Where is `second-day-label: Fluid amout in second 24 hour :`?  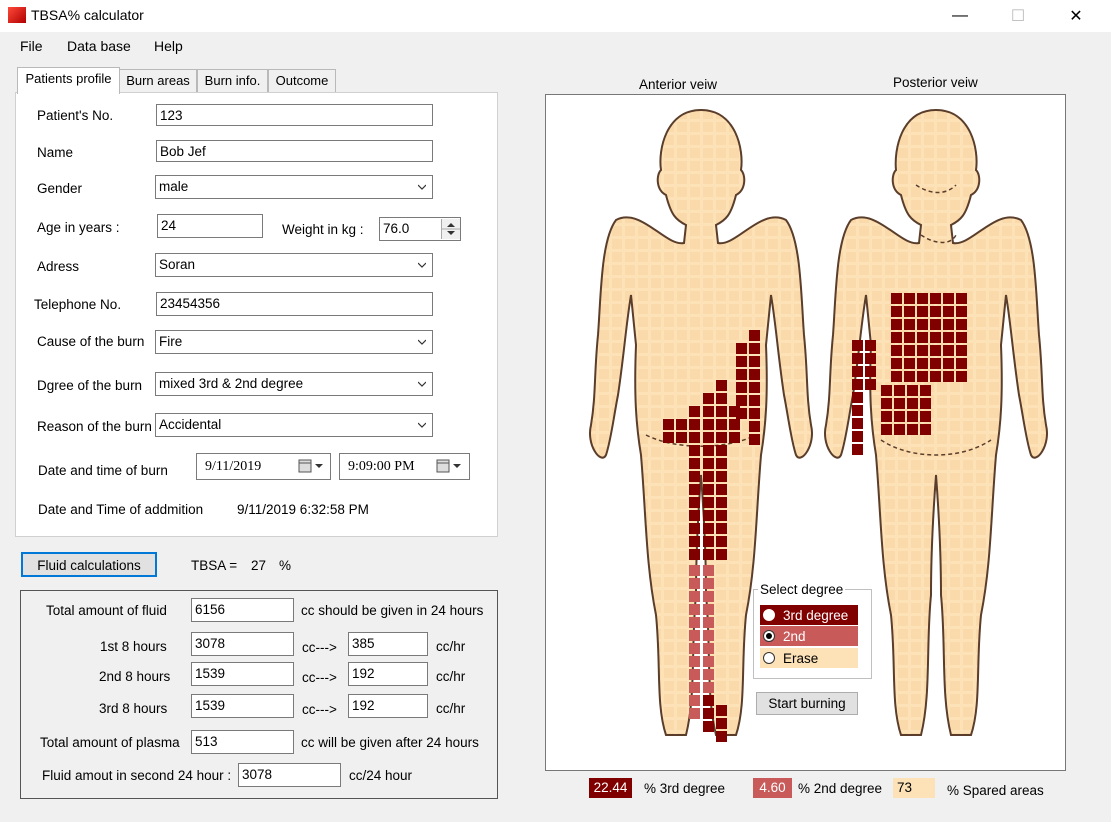
second-day-label: Fluid amout in second 24 hour : is located at coordinates (137, 775).